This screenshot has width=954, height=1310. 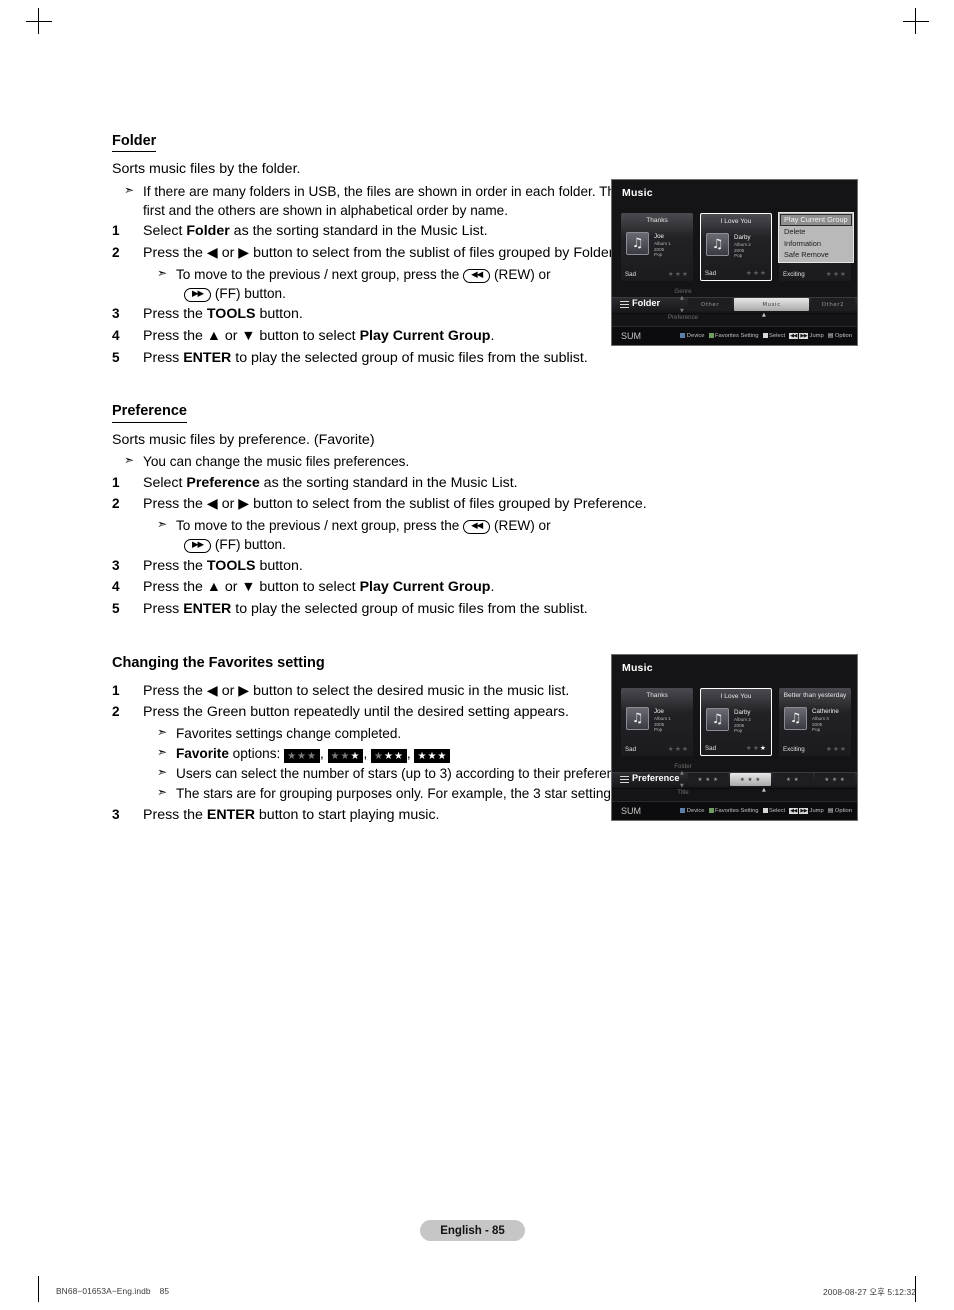 I want to click on tv1-sort-above-label: Genre, so click(x=683, y=291).